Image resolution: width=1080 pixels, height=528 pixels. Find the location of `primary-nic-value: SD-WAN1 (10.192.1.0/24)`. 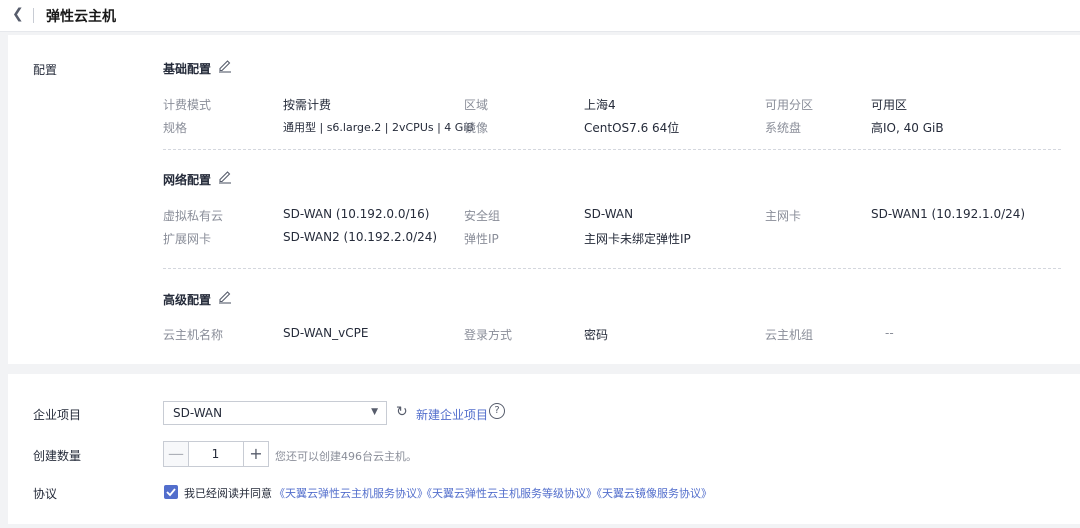

primary-nic-value: SD-WAN1 (10.192.1.0/24) is located at coordinates (948, 214).